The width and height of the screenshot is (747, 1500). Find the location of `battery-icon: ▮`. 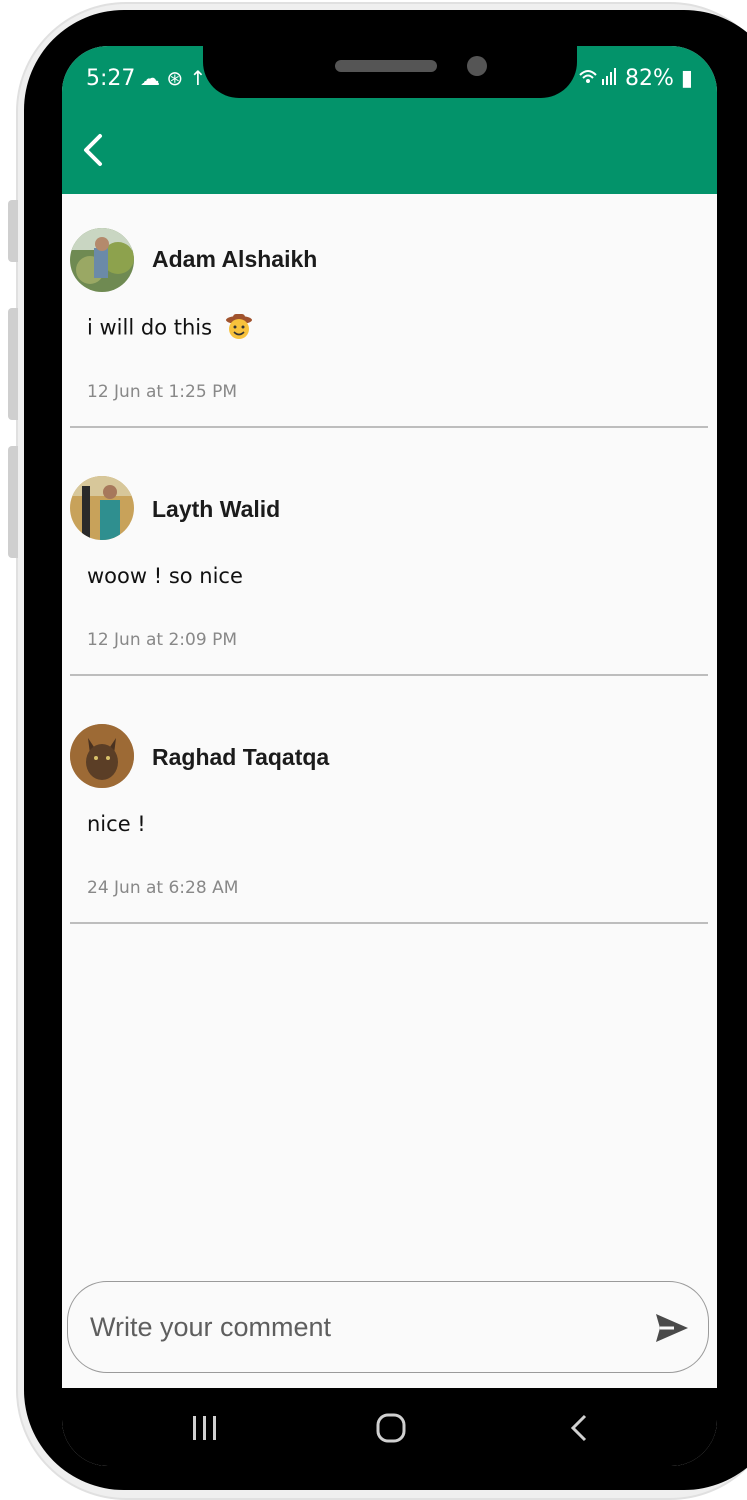

battery-icon: ▮ is located at coordinates (686, 78).